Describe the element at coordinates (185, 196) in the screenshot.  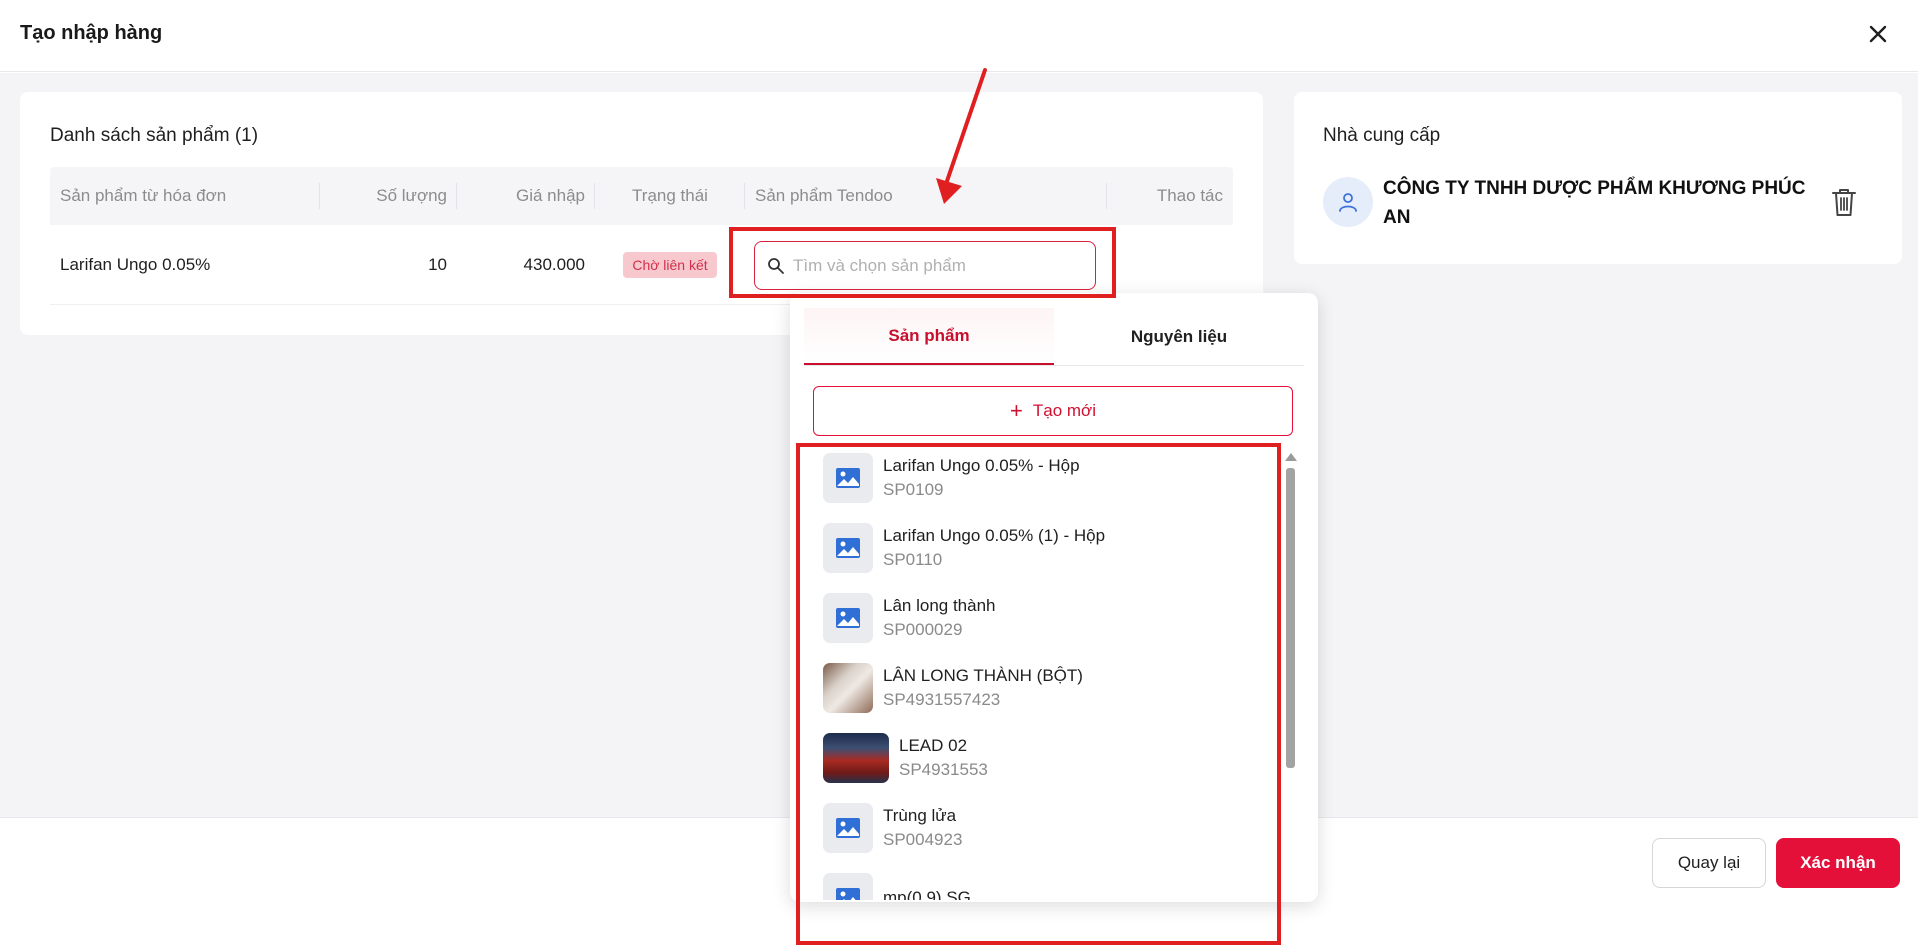
I see `column-header-invoice-product: Sản phẩm từ hóa đơn` at that location.